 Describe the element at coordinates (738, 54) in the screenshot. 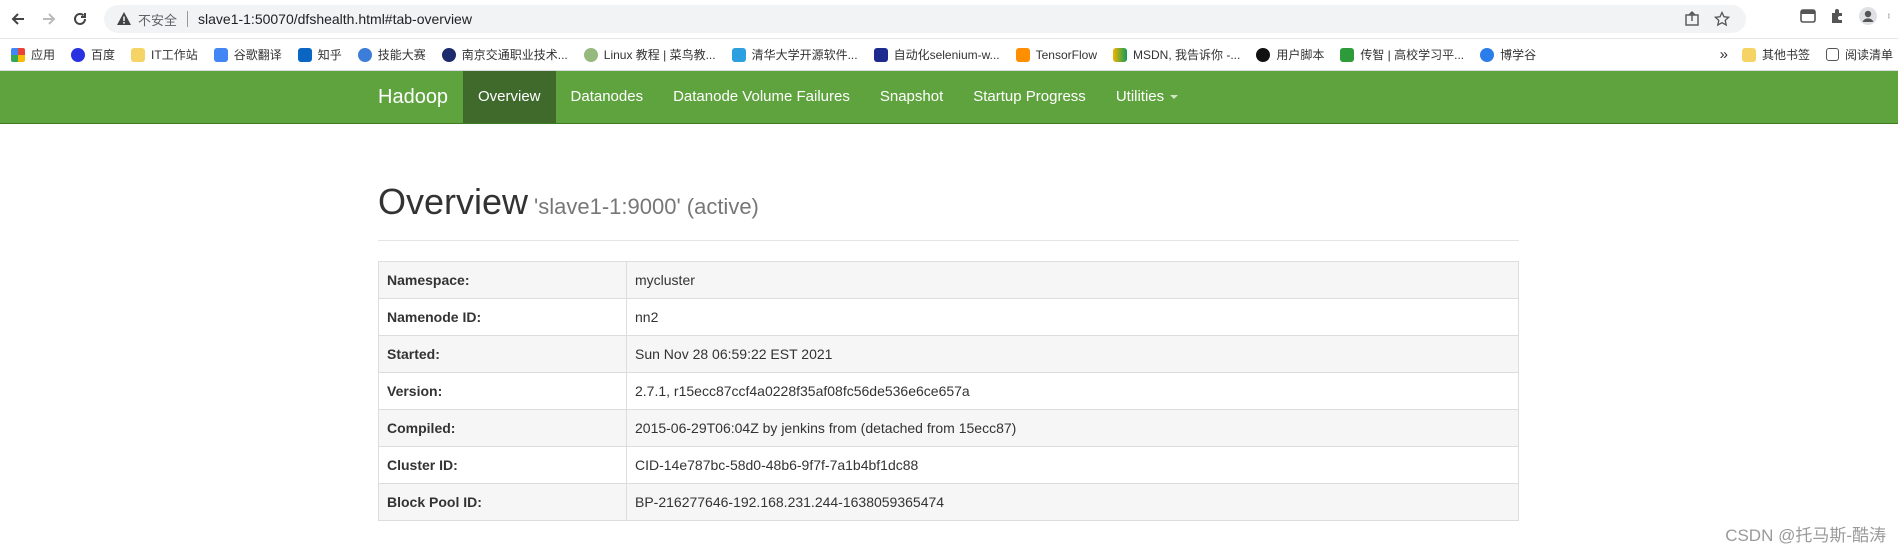

I see `tuna-icon` at that location.